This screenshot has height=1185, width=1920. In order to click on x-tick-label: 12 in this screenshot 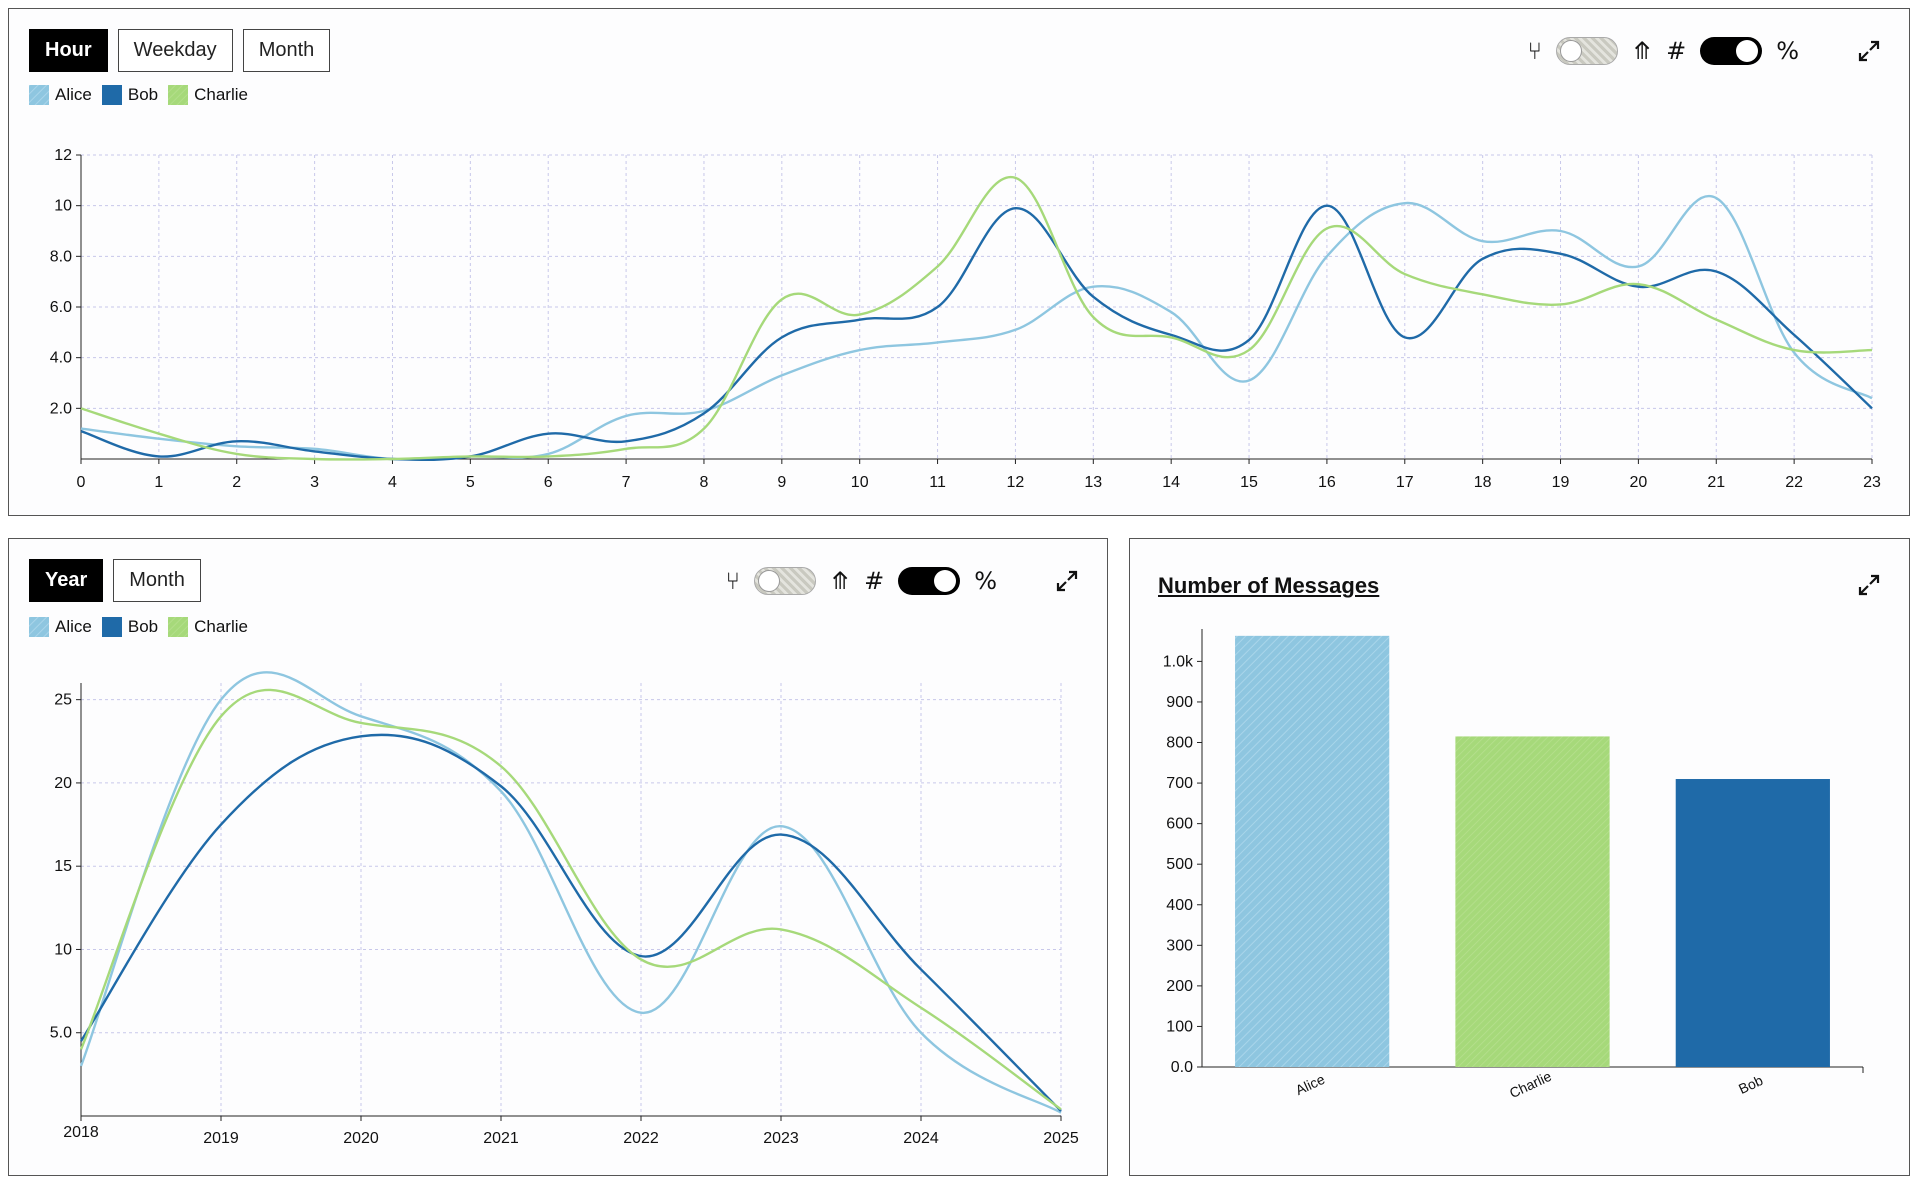, I will do `click(1016, 482)`.